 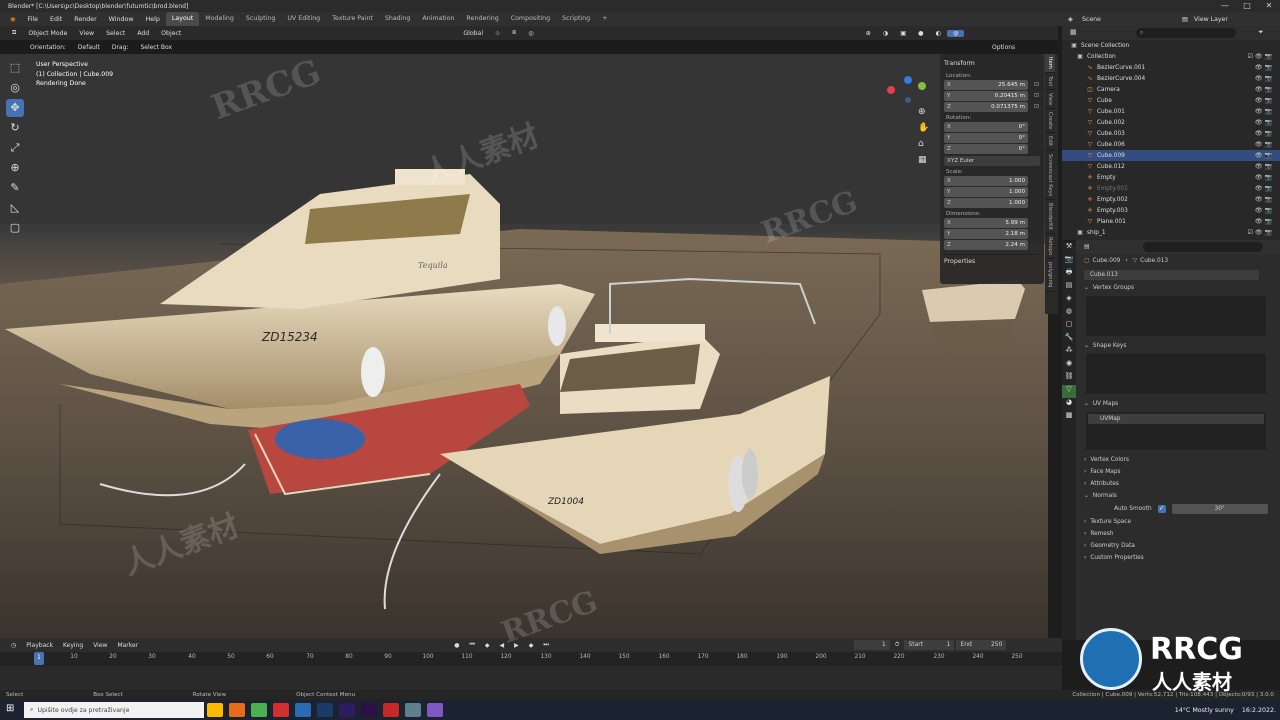 I want to click on tab-item: Item, so click(x=1050, y=63).